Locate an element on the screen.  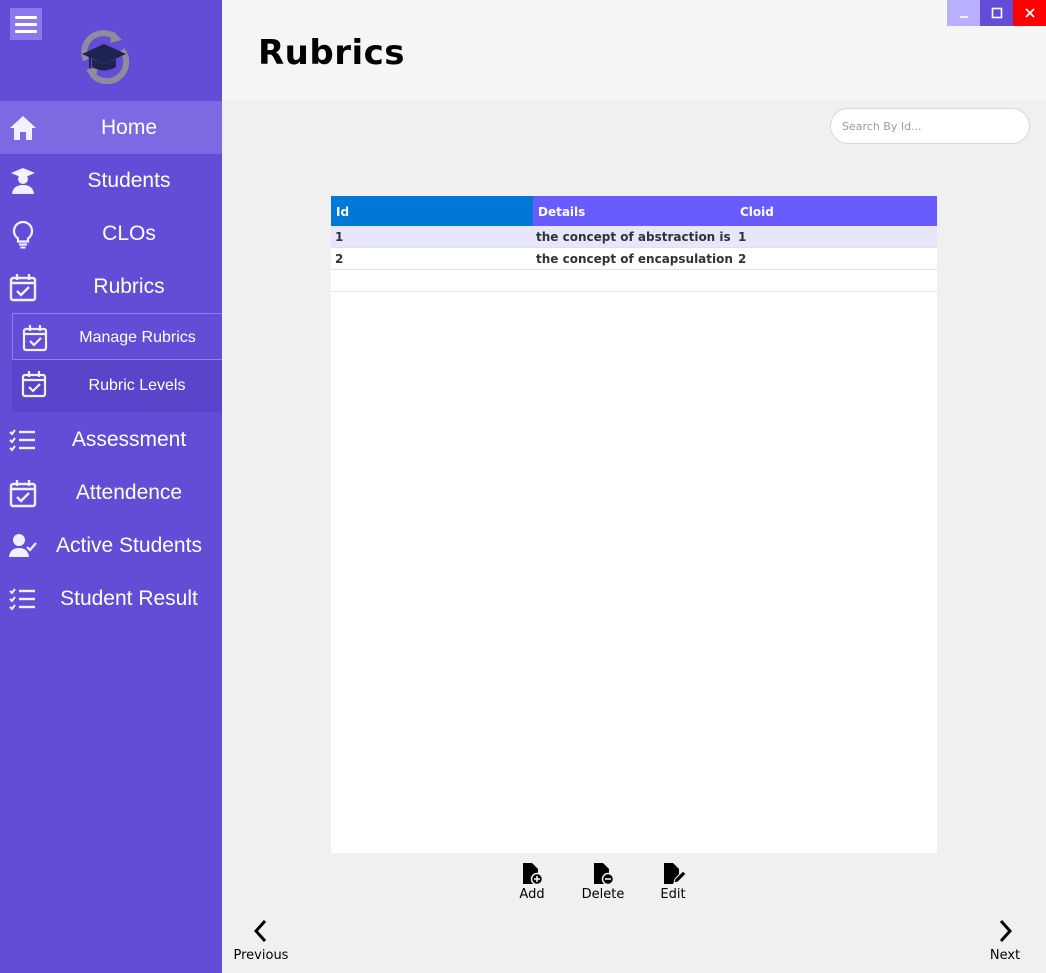
menu-icon is located at coordinates (26, 24).